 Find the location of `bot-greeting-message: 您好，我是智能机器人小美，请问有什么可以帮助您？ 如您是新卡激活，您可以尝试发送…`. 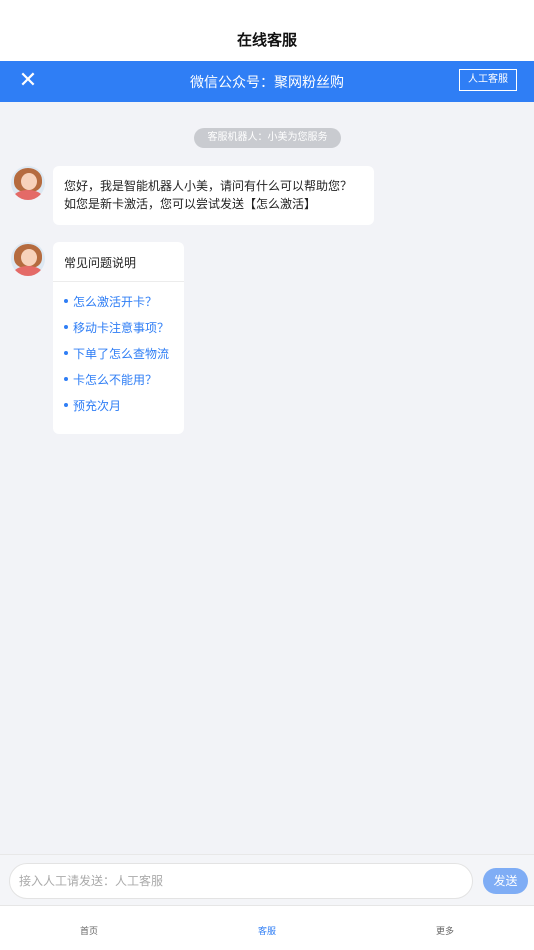

bot-greeting-message: 您好，我是智能机器人小美，请问有什么可以帮助您？ 如您是新卡激活，您可以尝试发送… is located at coordinates (213, 195).